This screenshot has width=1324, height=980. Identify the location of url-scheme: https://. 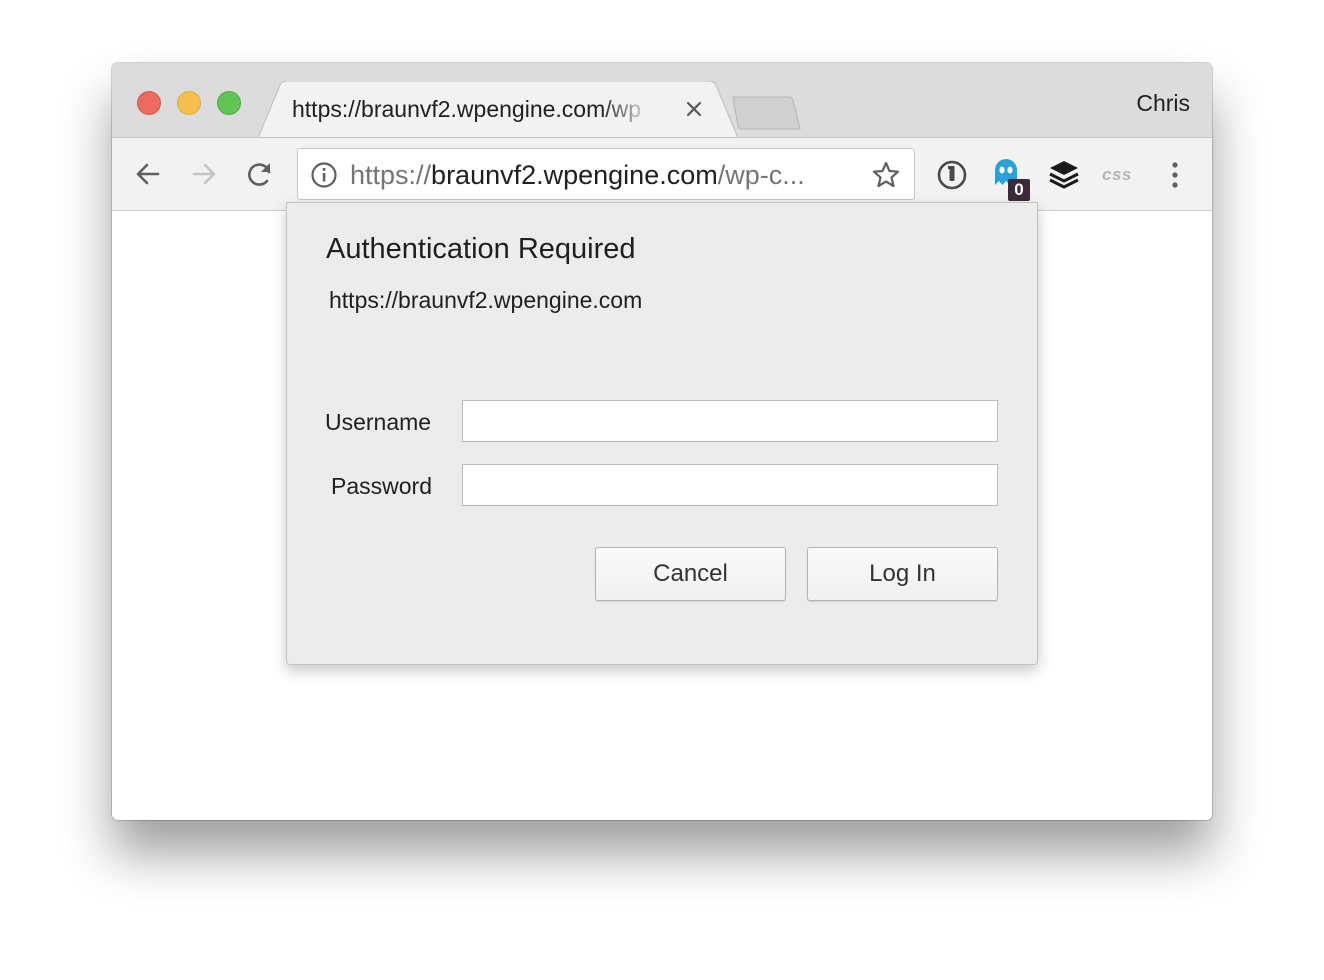
(391, 175).